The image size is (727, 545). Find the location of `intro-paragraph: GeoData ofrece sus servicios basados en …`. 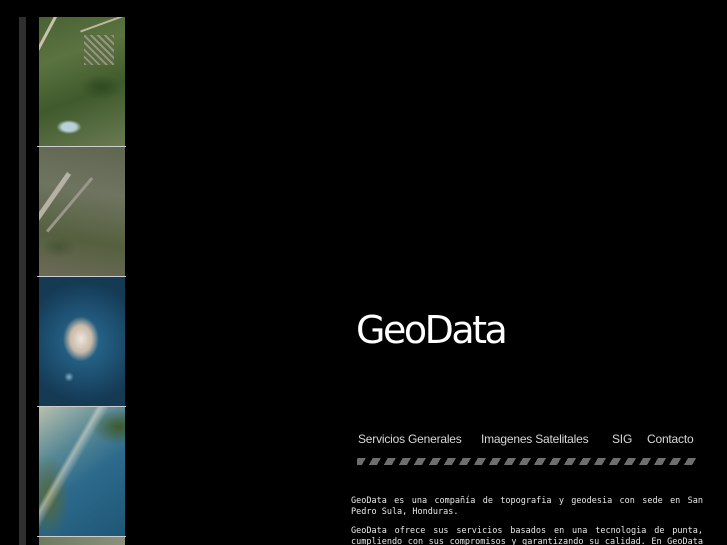

intro-paragraph: GeoData ofrece sus servicios basados en … is located at coordinates (527, 535).